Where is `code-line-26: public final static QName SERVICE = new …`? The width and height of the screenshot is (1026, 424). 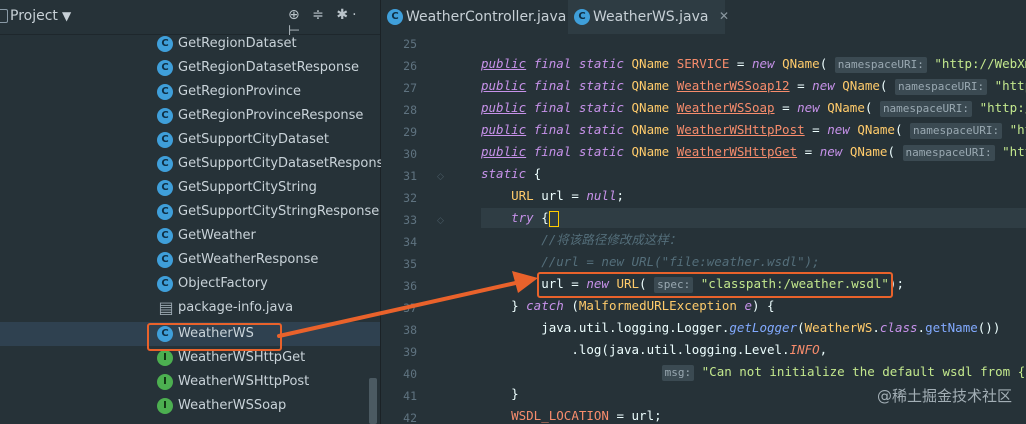 code-line-26: public final static QName SERVICE = new … is located at coordinates (753, 64).